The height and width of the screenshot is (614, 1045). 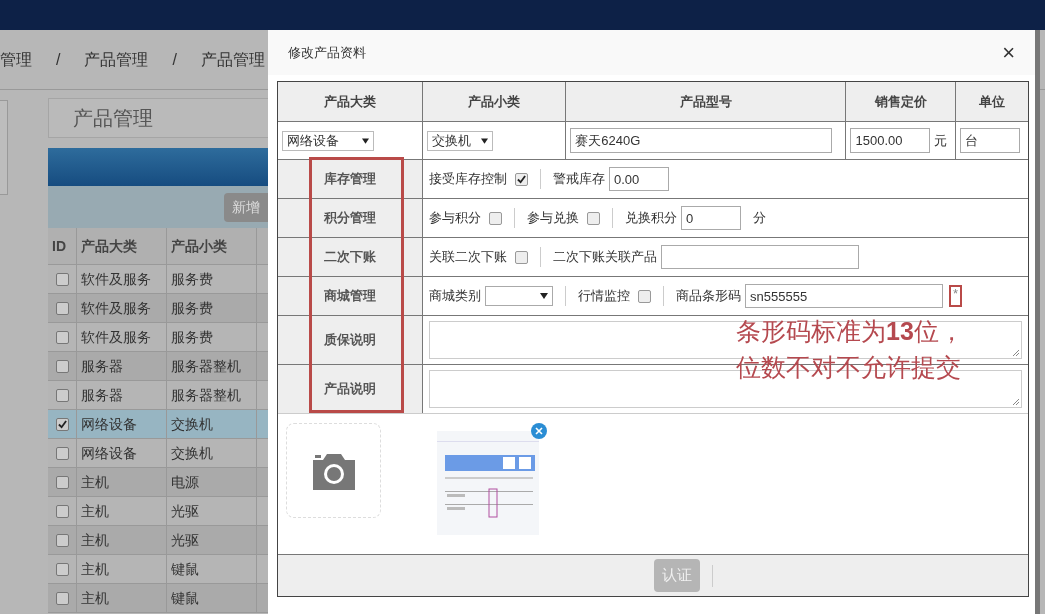 I want to click on checkbox-label: 参与积分, so click(x=455, y=218).